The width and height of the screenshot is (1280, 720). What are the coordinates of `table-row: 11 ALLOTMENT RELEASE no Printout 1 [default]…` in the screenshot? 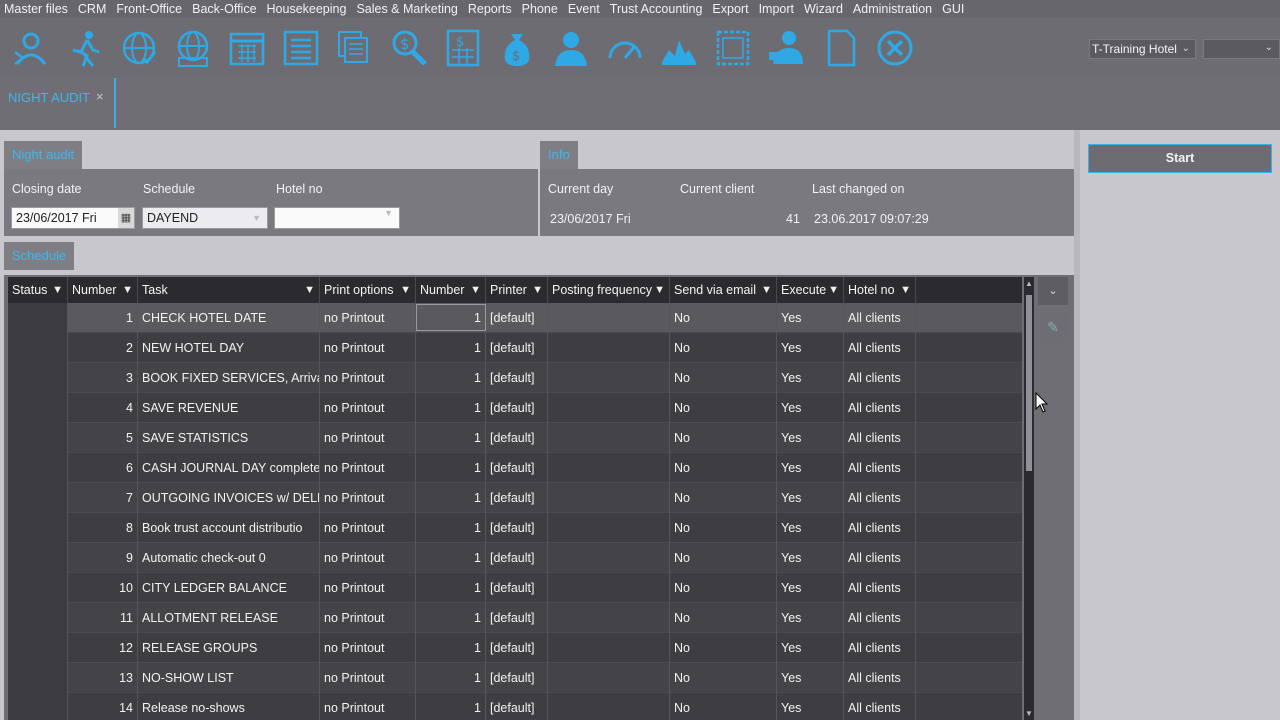 It's located at (515, 618).